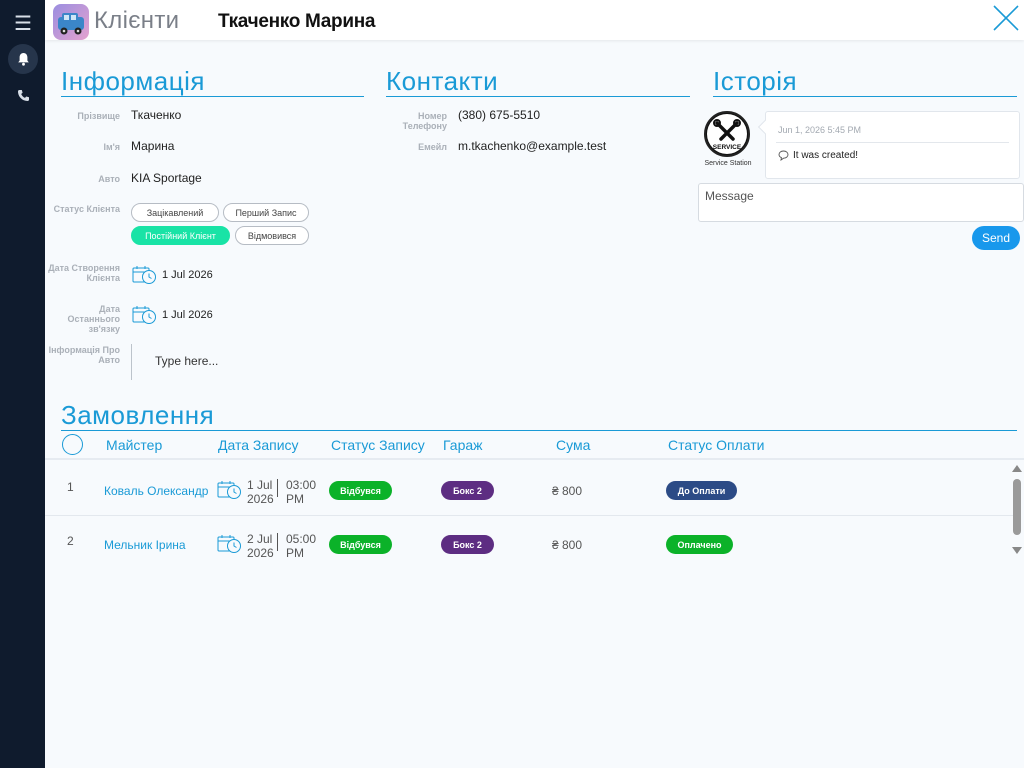 The image size is (1024, 768). I want to click on comment-icon, so click(783, 155).